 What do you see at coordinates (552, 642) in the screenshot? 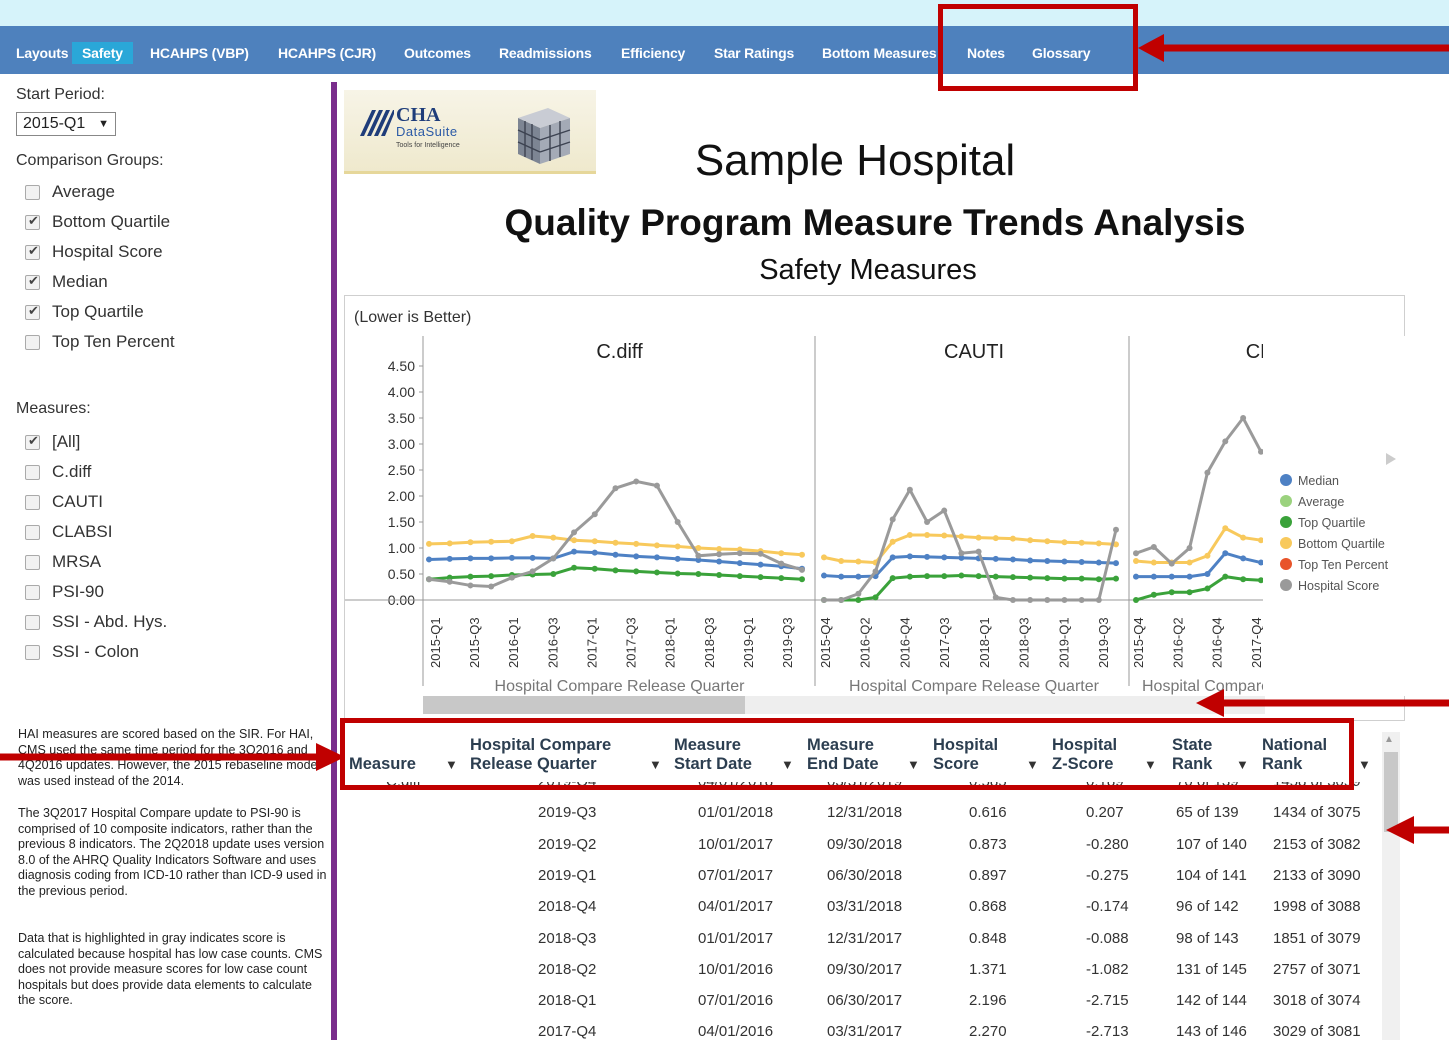
I see `x-tick-label: 2016-Q3` at bounding box center [552, 642].